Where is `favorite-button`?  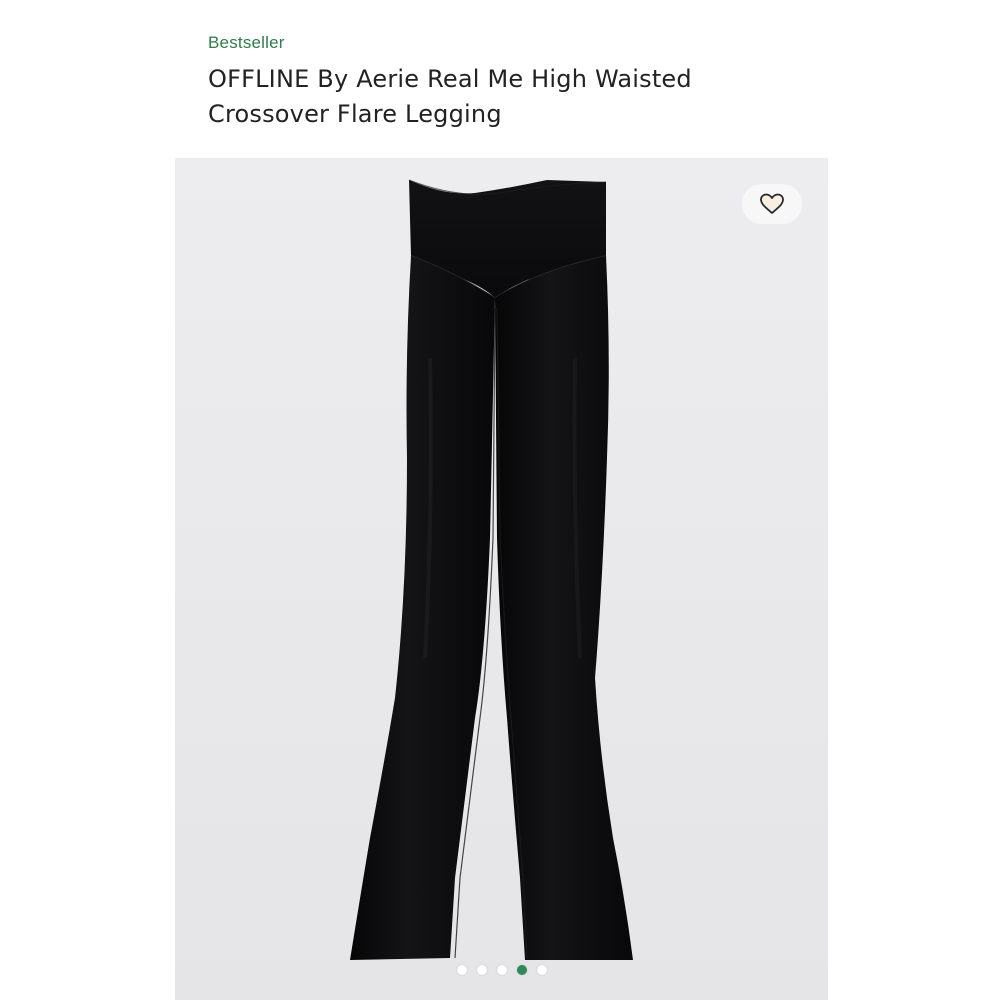 favorite-button is located at coordinates (772, 204).